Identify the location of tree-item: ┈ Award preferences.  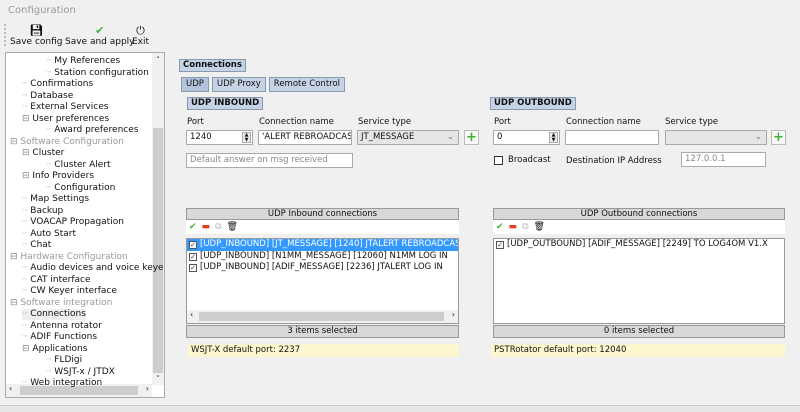
(92, 130).